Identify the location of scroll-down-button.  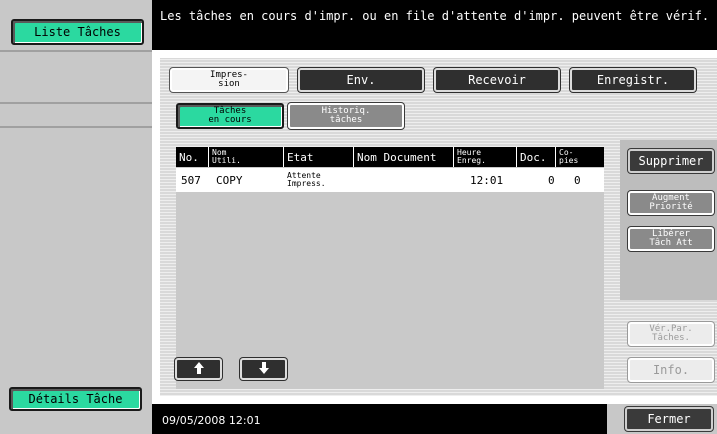
(263, 369).